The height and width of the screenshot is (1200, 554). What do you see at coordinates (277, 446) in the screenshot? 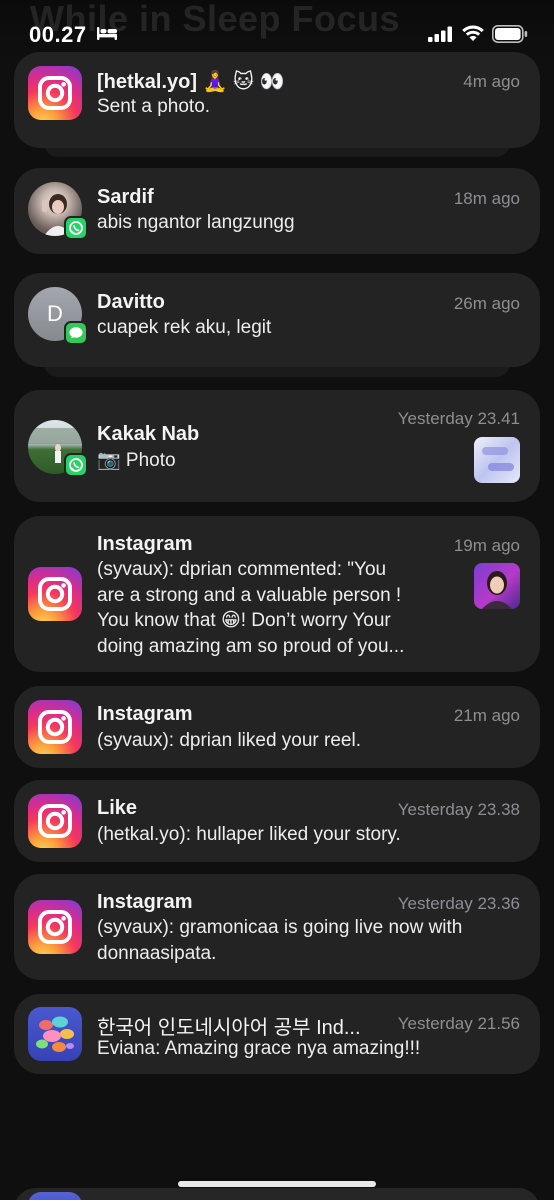
I see `notification-kakak-nab: Kakak Nab Yesterday 23.41 📷 Photo` at bounding box center [277, 446].